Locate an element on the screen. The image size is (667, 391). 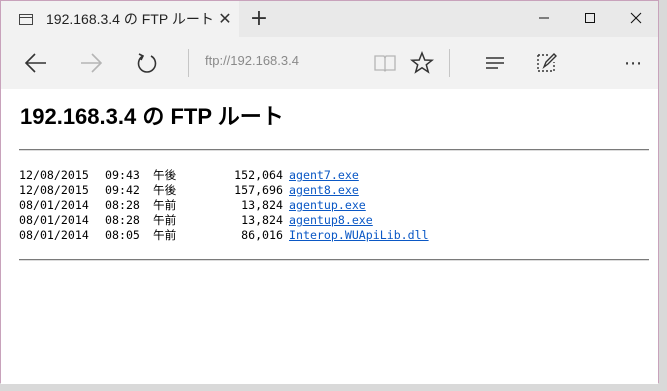
star-icon is located at coordinates (422, 62).